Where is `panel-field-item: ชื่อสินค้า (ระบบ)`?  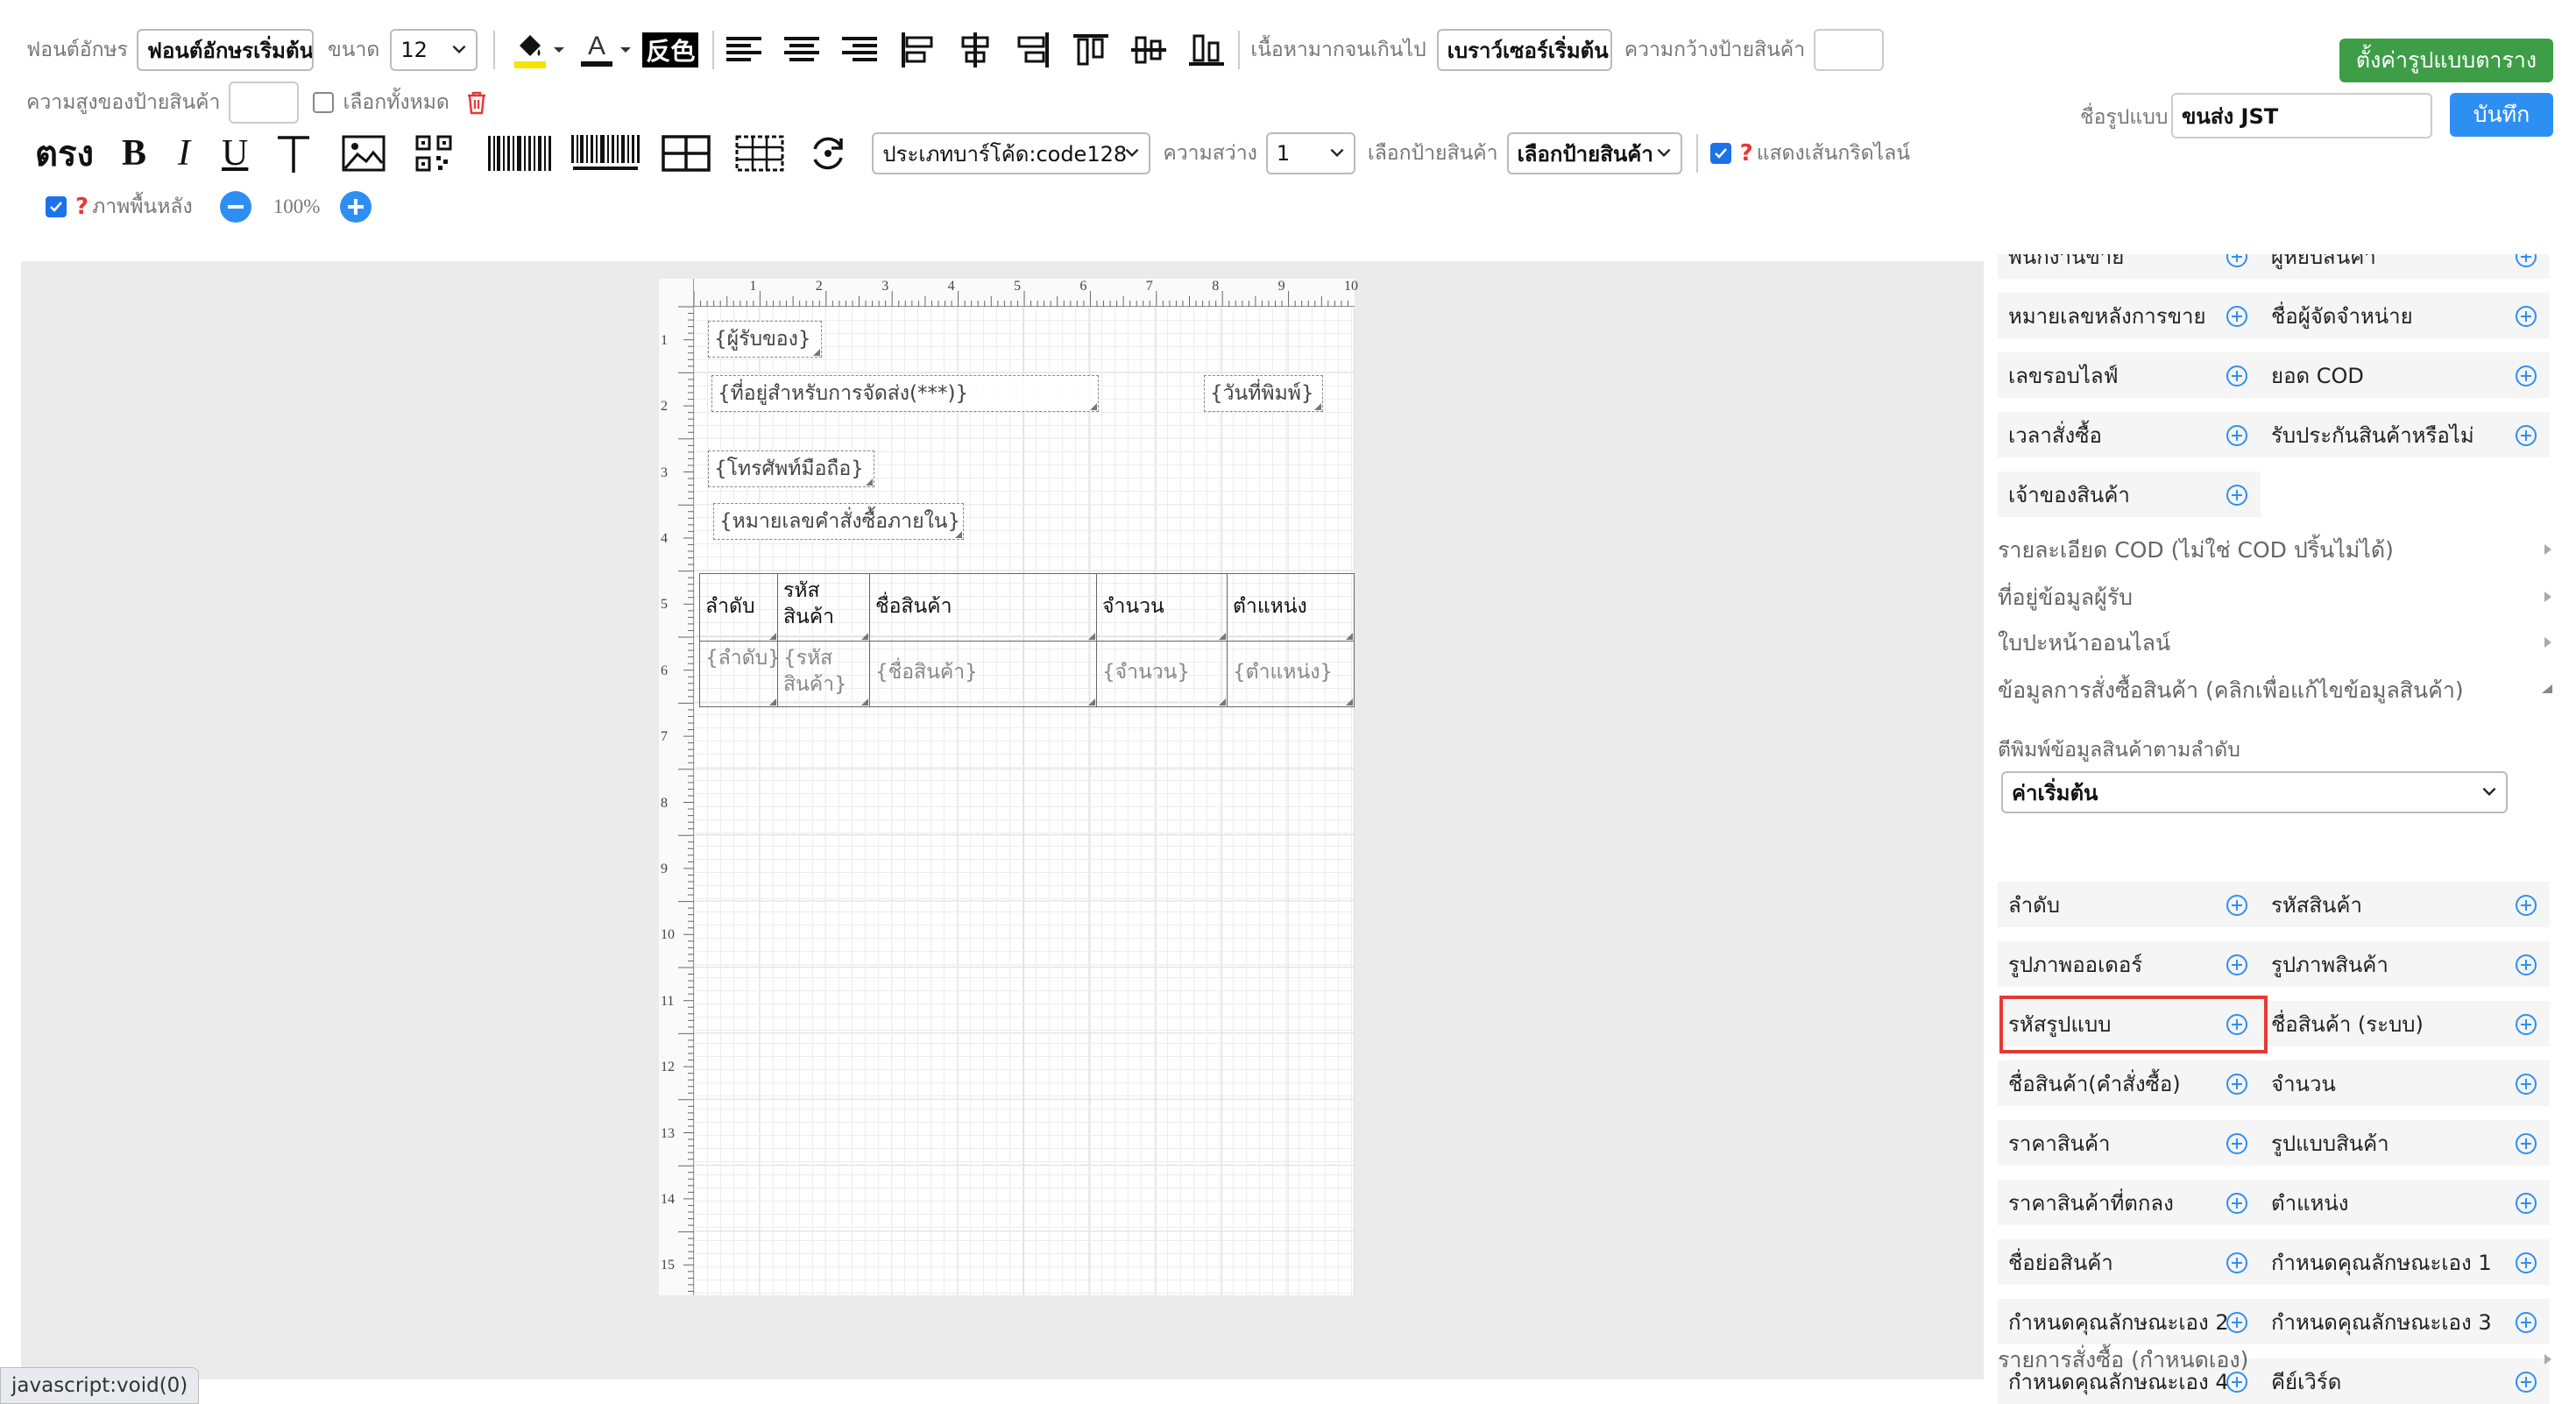
panel-field-item: ชื่อสินค้า (ระบบ) is located at coordinates (2405, 1023).